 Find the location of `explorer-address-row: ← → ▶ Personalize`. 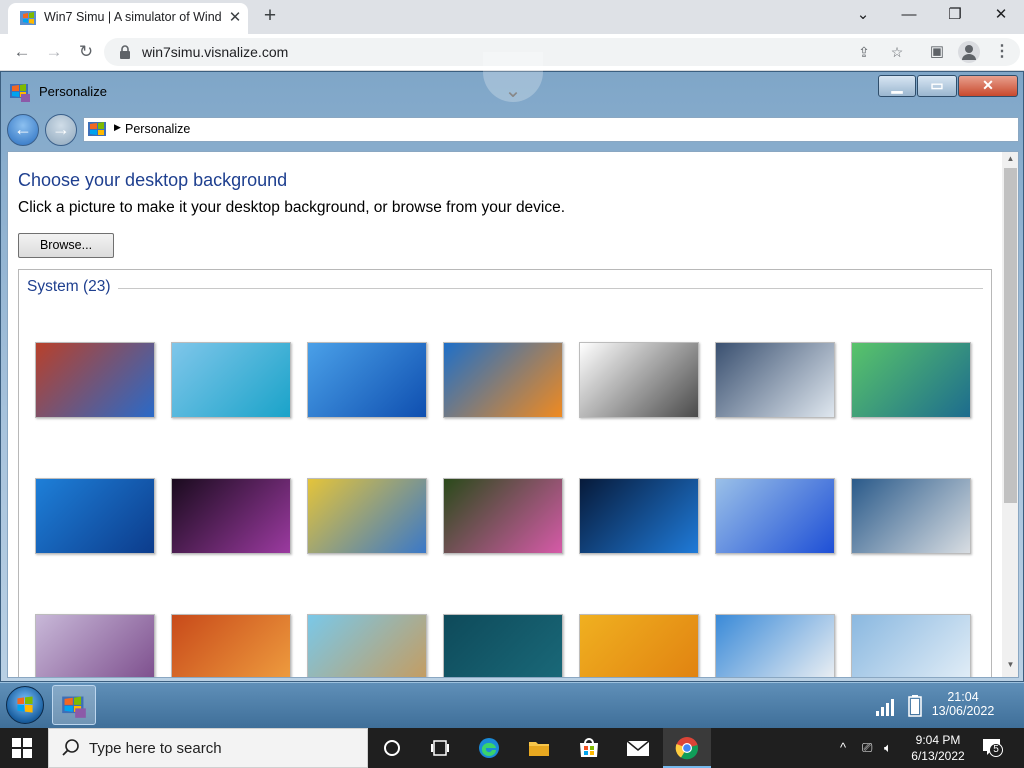

explorer-address-row: ← → ▶ Personalize is located at coordinates (513, 130).